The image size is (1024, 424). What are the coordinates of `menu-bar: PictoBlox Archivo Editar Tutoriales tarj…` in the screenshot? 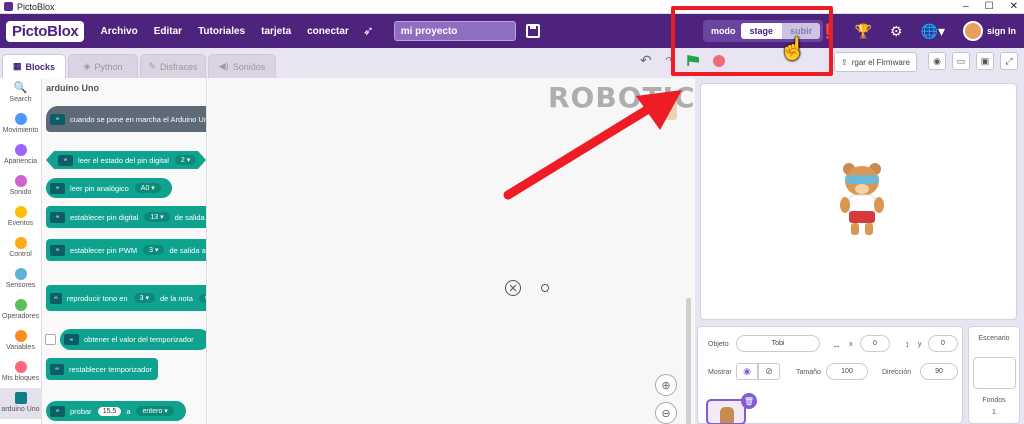 It's located at (512, 31).